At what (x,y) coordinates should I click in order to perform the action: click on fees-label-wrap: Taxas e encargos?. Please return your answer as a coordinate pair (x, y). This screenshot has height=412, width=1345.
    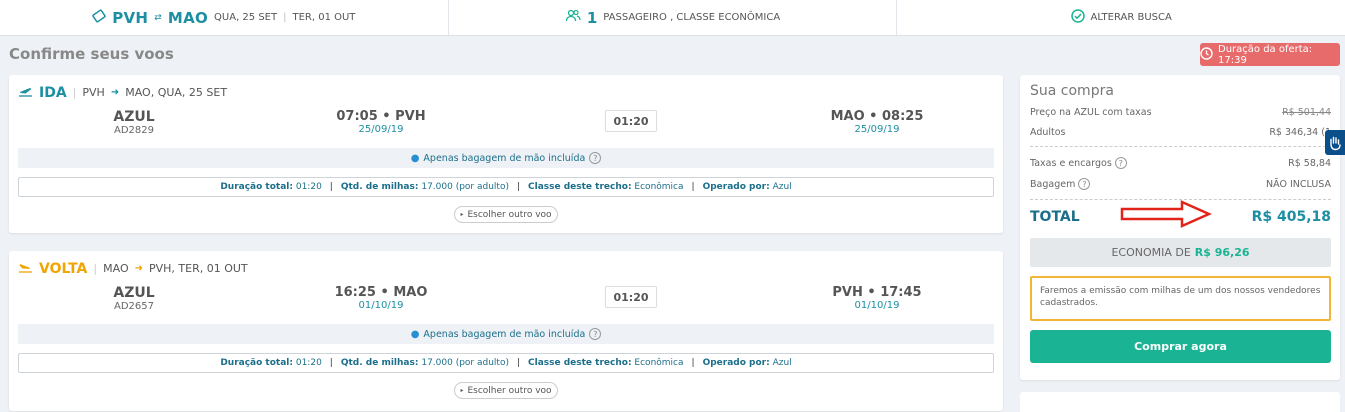
    Looking at the image, I should click on (1078, 163).